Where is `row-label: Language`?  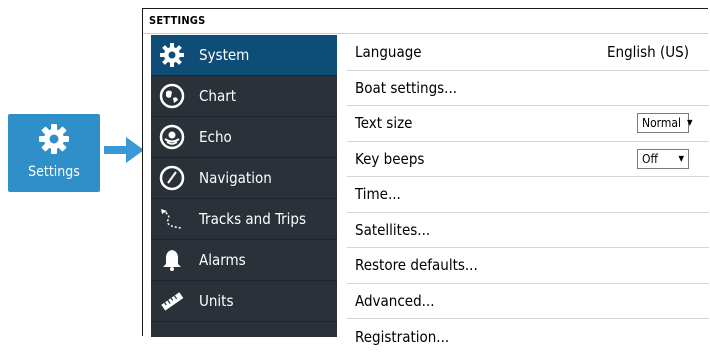
row-label: Language is located at coordinates (388, 52).